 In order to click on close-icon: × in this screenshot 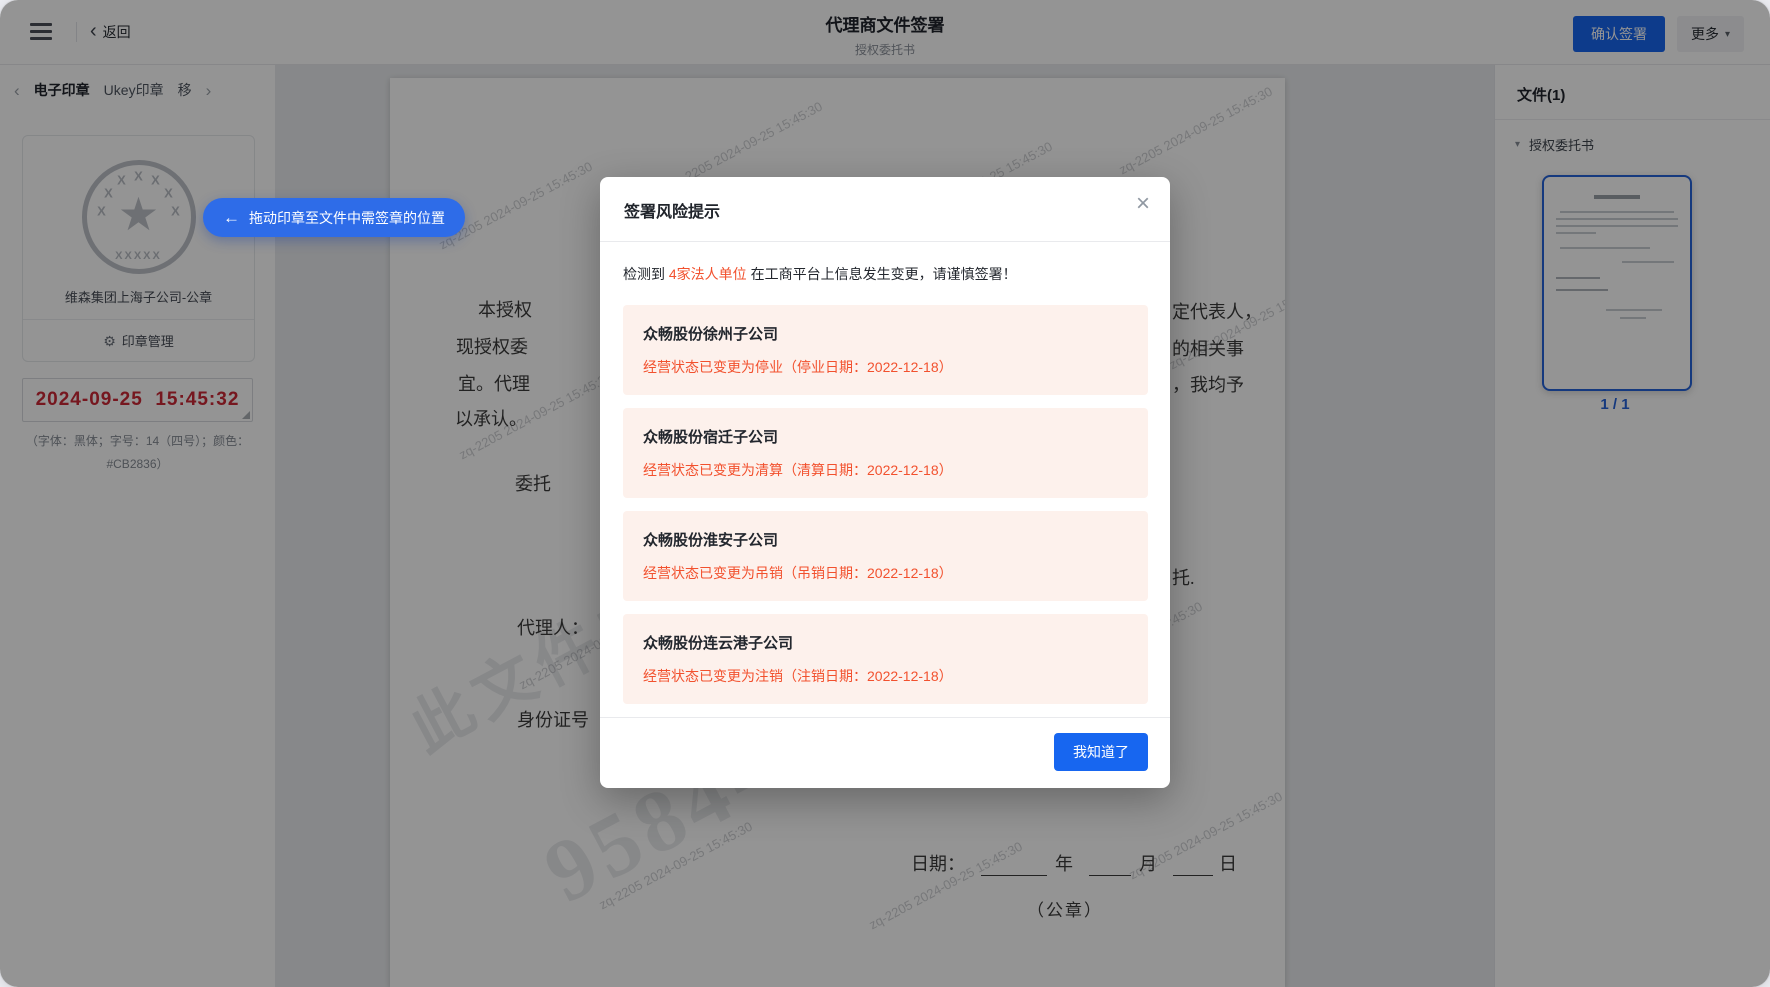, I will do `click(1143, 204)`.